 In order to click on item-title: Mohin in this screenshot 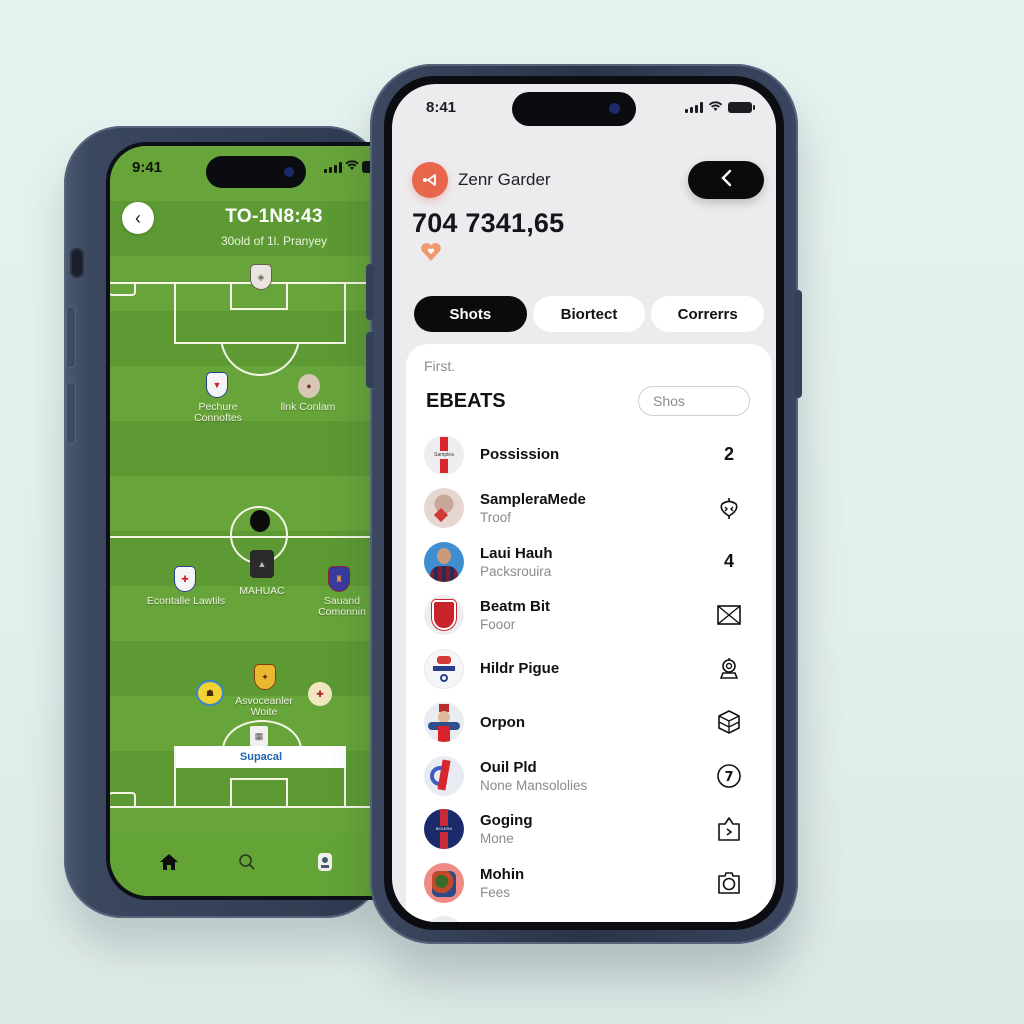, I will do `click(502, 874)`.